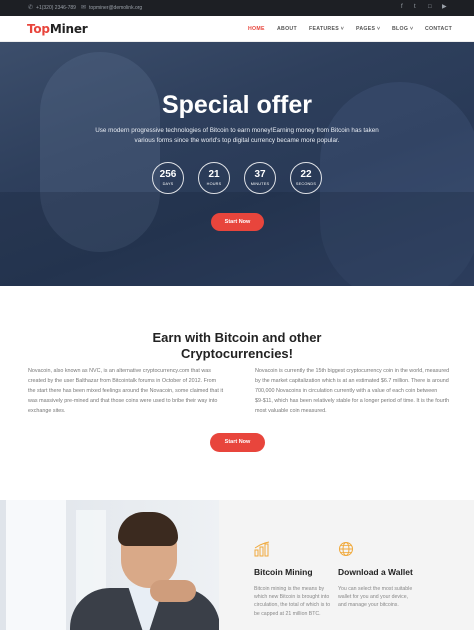  Describe the element at coordinates (444, 7) in the screenshot. I see `youtube-icon: ▶` at that location.